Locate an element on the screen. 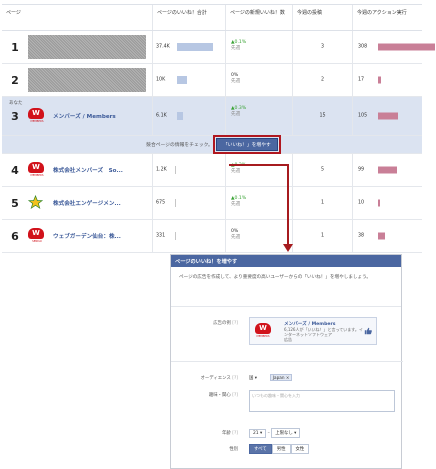  table-row: 6 W SENDAI ウェブガーデン仙台：株... 331 0% 先週 1 38 is located at coordinates (212, 236).